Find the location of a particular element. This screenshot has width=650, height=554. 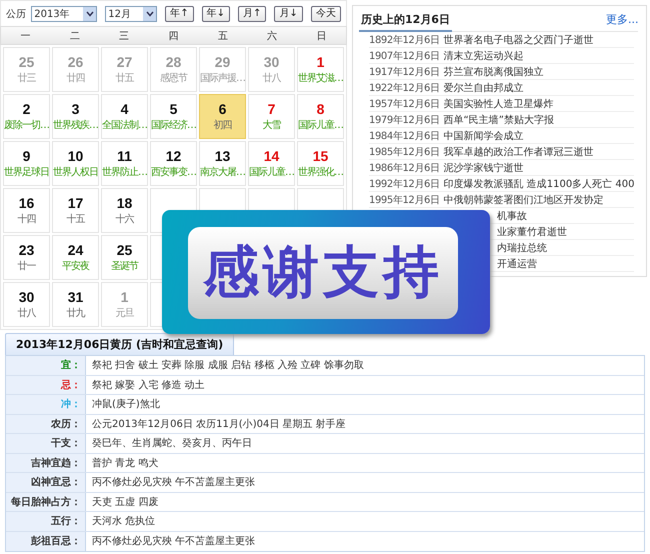

almanac-label: 吉神宜趋： is located at coordinates (46, 463).